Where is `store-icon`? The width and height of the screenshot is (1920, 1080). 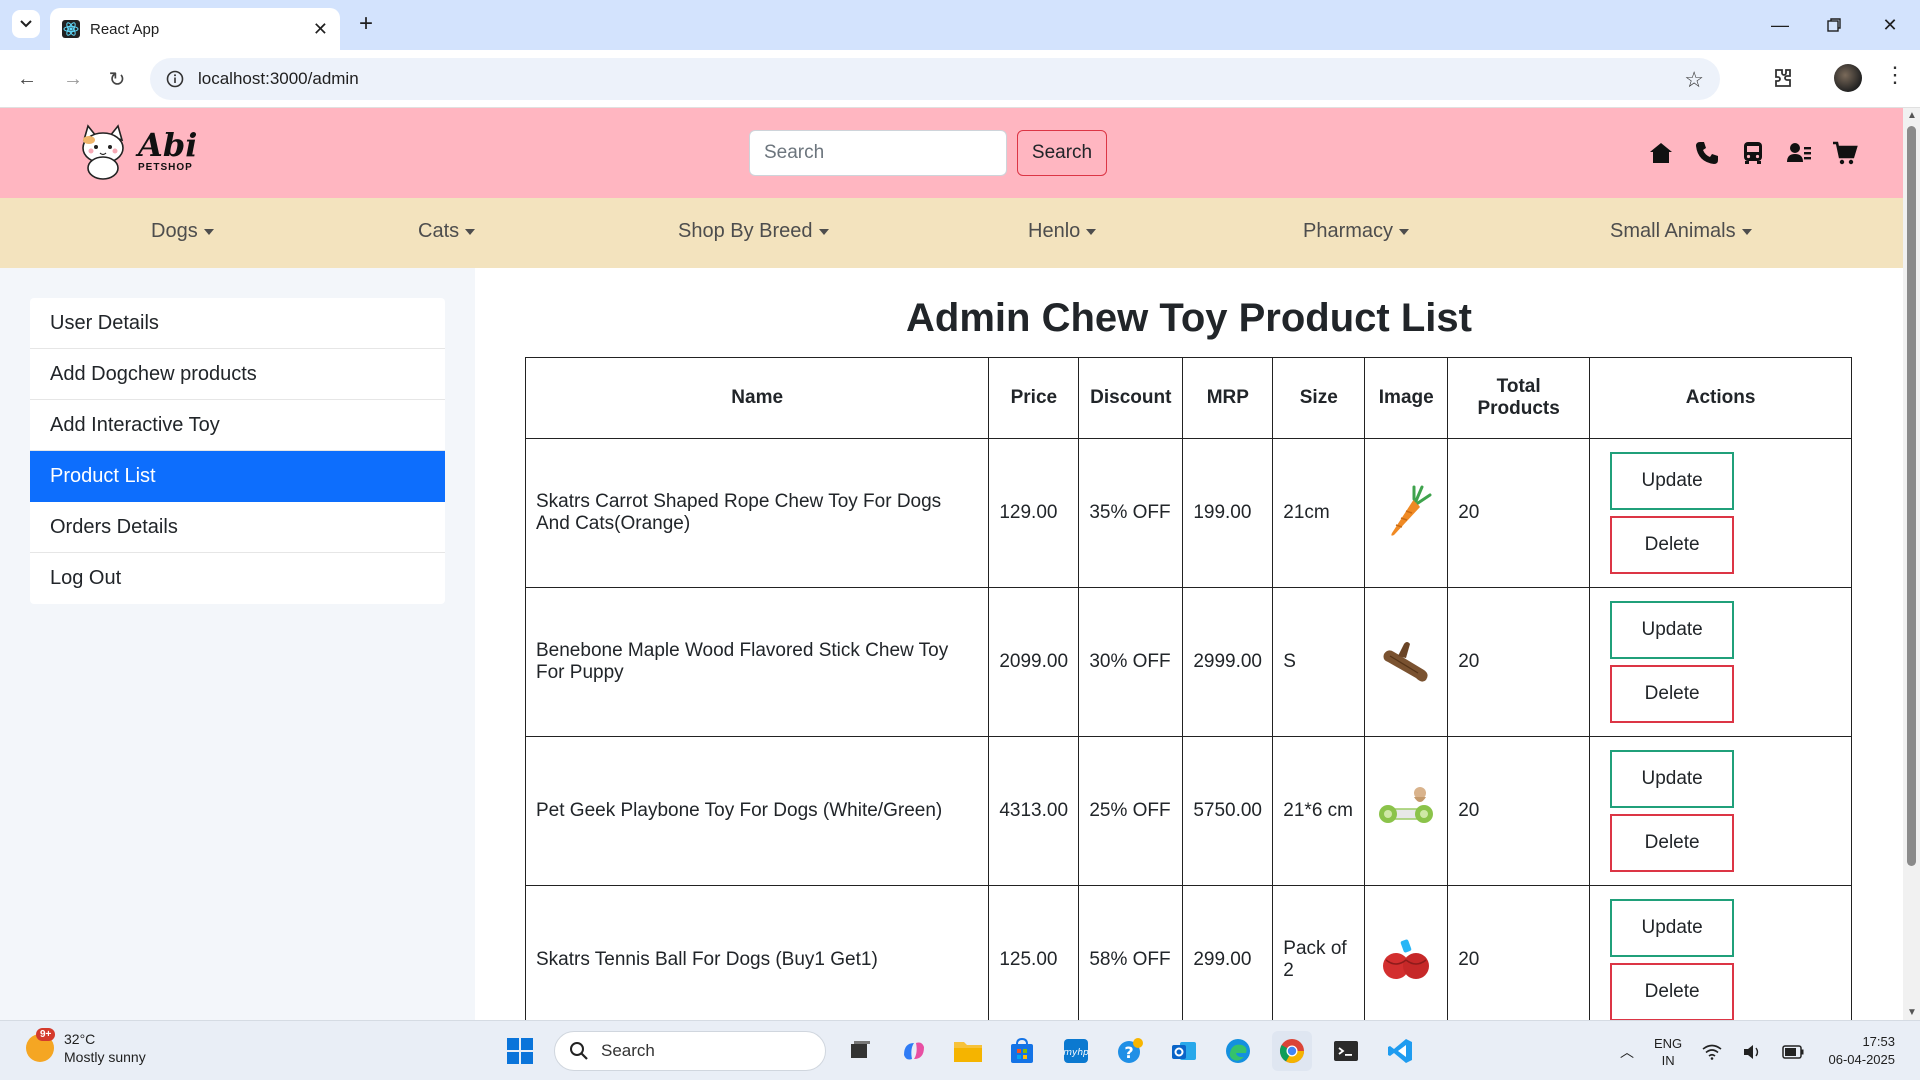
store-icon is located at coordinates (1022, 1050).